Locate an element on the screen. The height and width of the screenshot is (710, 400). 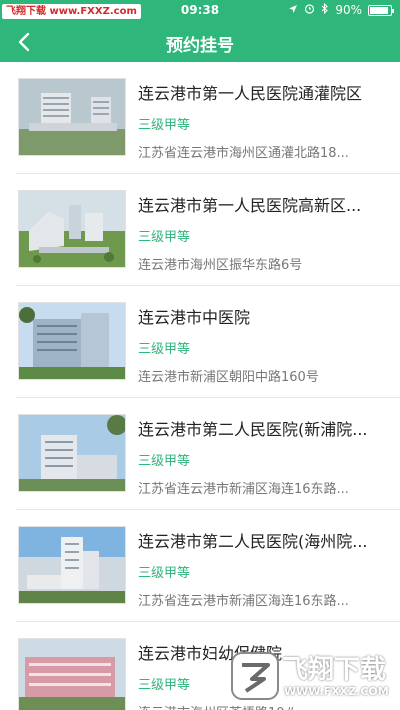
watermark-text: 飞翔下载 is located at coordinates (334, 670).